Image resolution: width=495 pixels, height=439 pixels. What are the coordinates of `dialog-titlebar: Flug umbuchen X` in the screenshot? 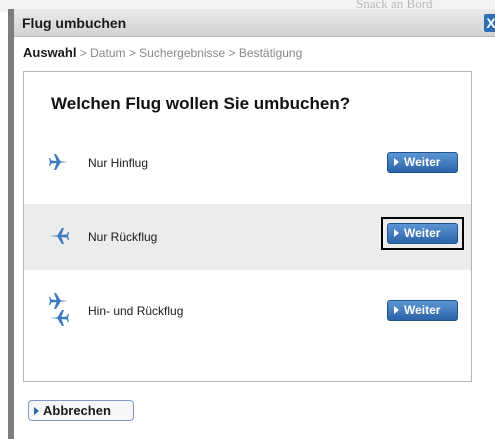 It's located at (254, 23).